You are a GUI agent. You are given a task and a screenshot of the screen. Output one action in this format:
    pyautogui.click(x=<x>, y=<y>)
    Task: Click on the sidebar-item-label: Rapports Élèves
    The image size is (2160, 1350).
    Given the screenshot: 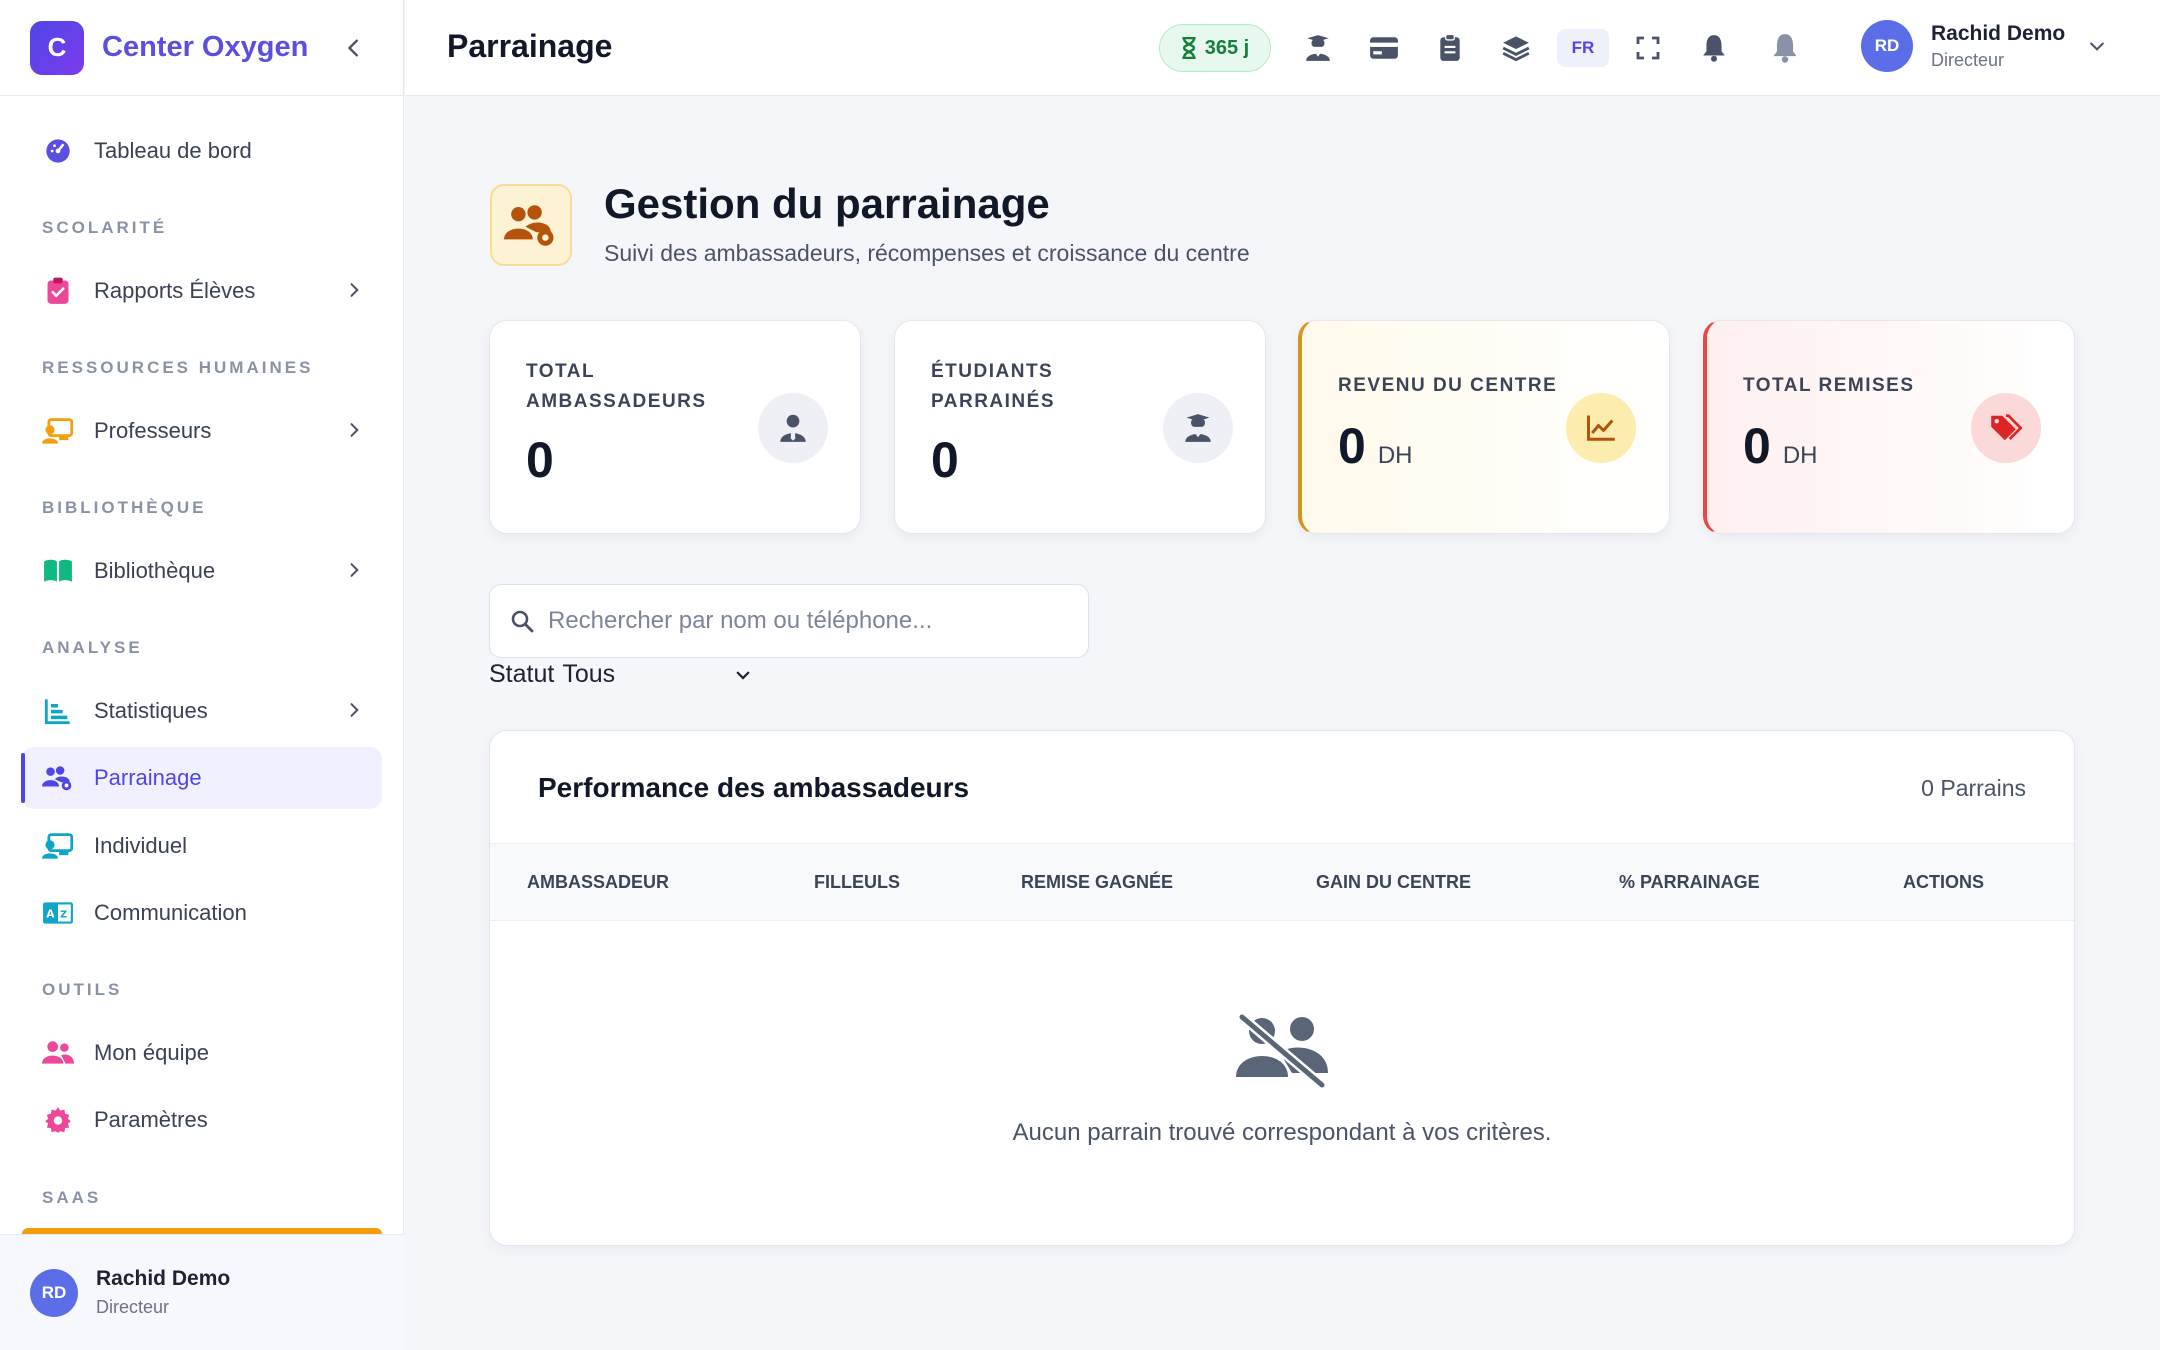 What is the action you would take?
    pyautogui.click(x=175, y=290)
    